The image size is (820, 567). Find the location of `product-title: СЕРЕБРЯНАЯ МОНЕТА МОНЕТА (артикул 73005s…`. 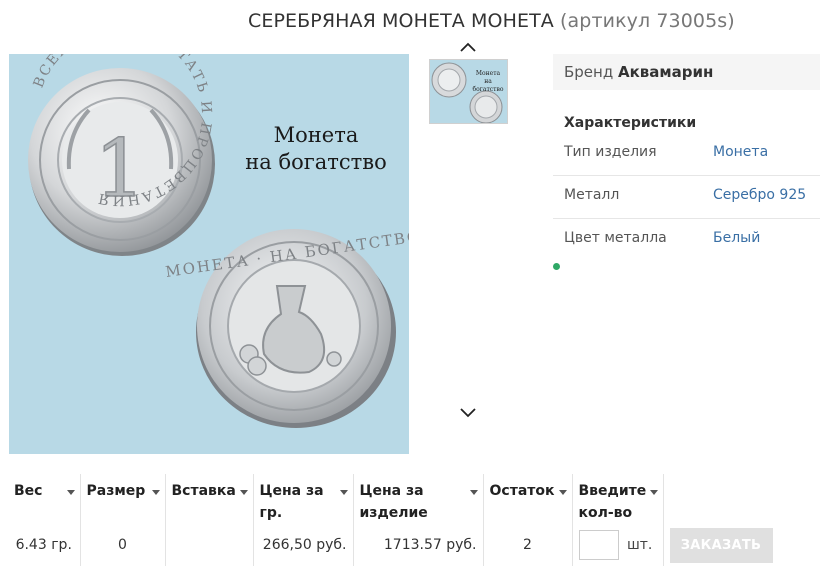

product-title: СЕРЕБРЯНАЯ МОНЕТА МОНЕТА (артикул 73005s… is located at coordinates (491, 21).